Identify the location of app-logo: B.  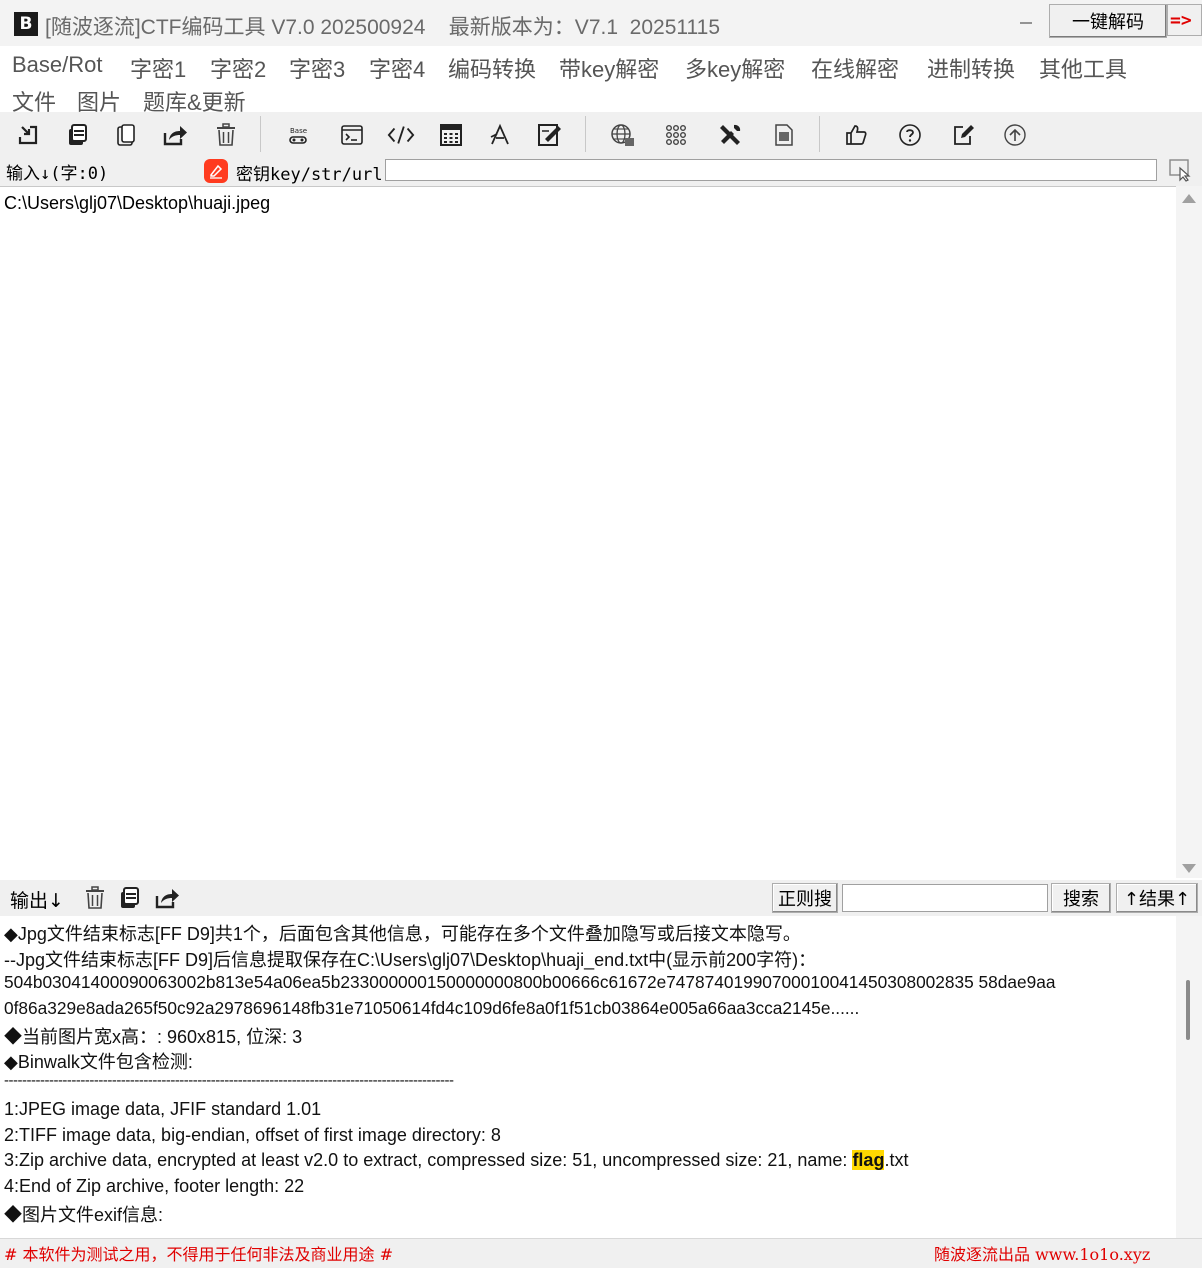
(26, 24).